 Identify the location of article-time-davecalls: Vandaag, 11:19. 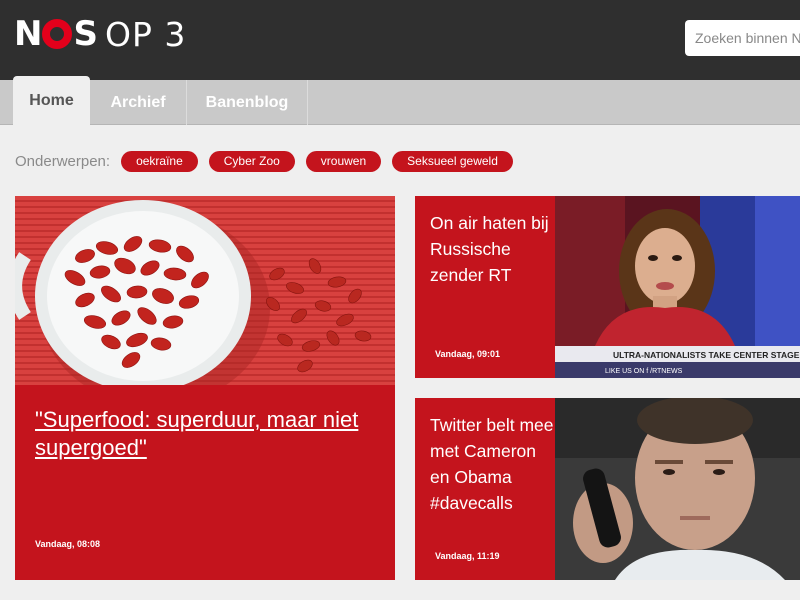
(467, 556).